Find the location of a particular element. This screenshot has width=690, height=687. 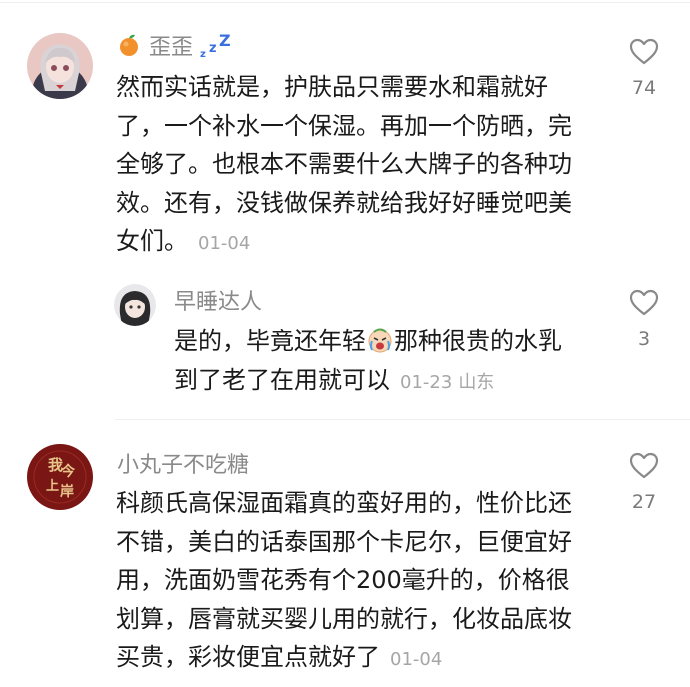

crying-emoji-icon is located at coordinates (380, 340).